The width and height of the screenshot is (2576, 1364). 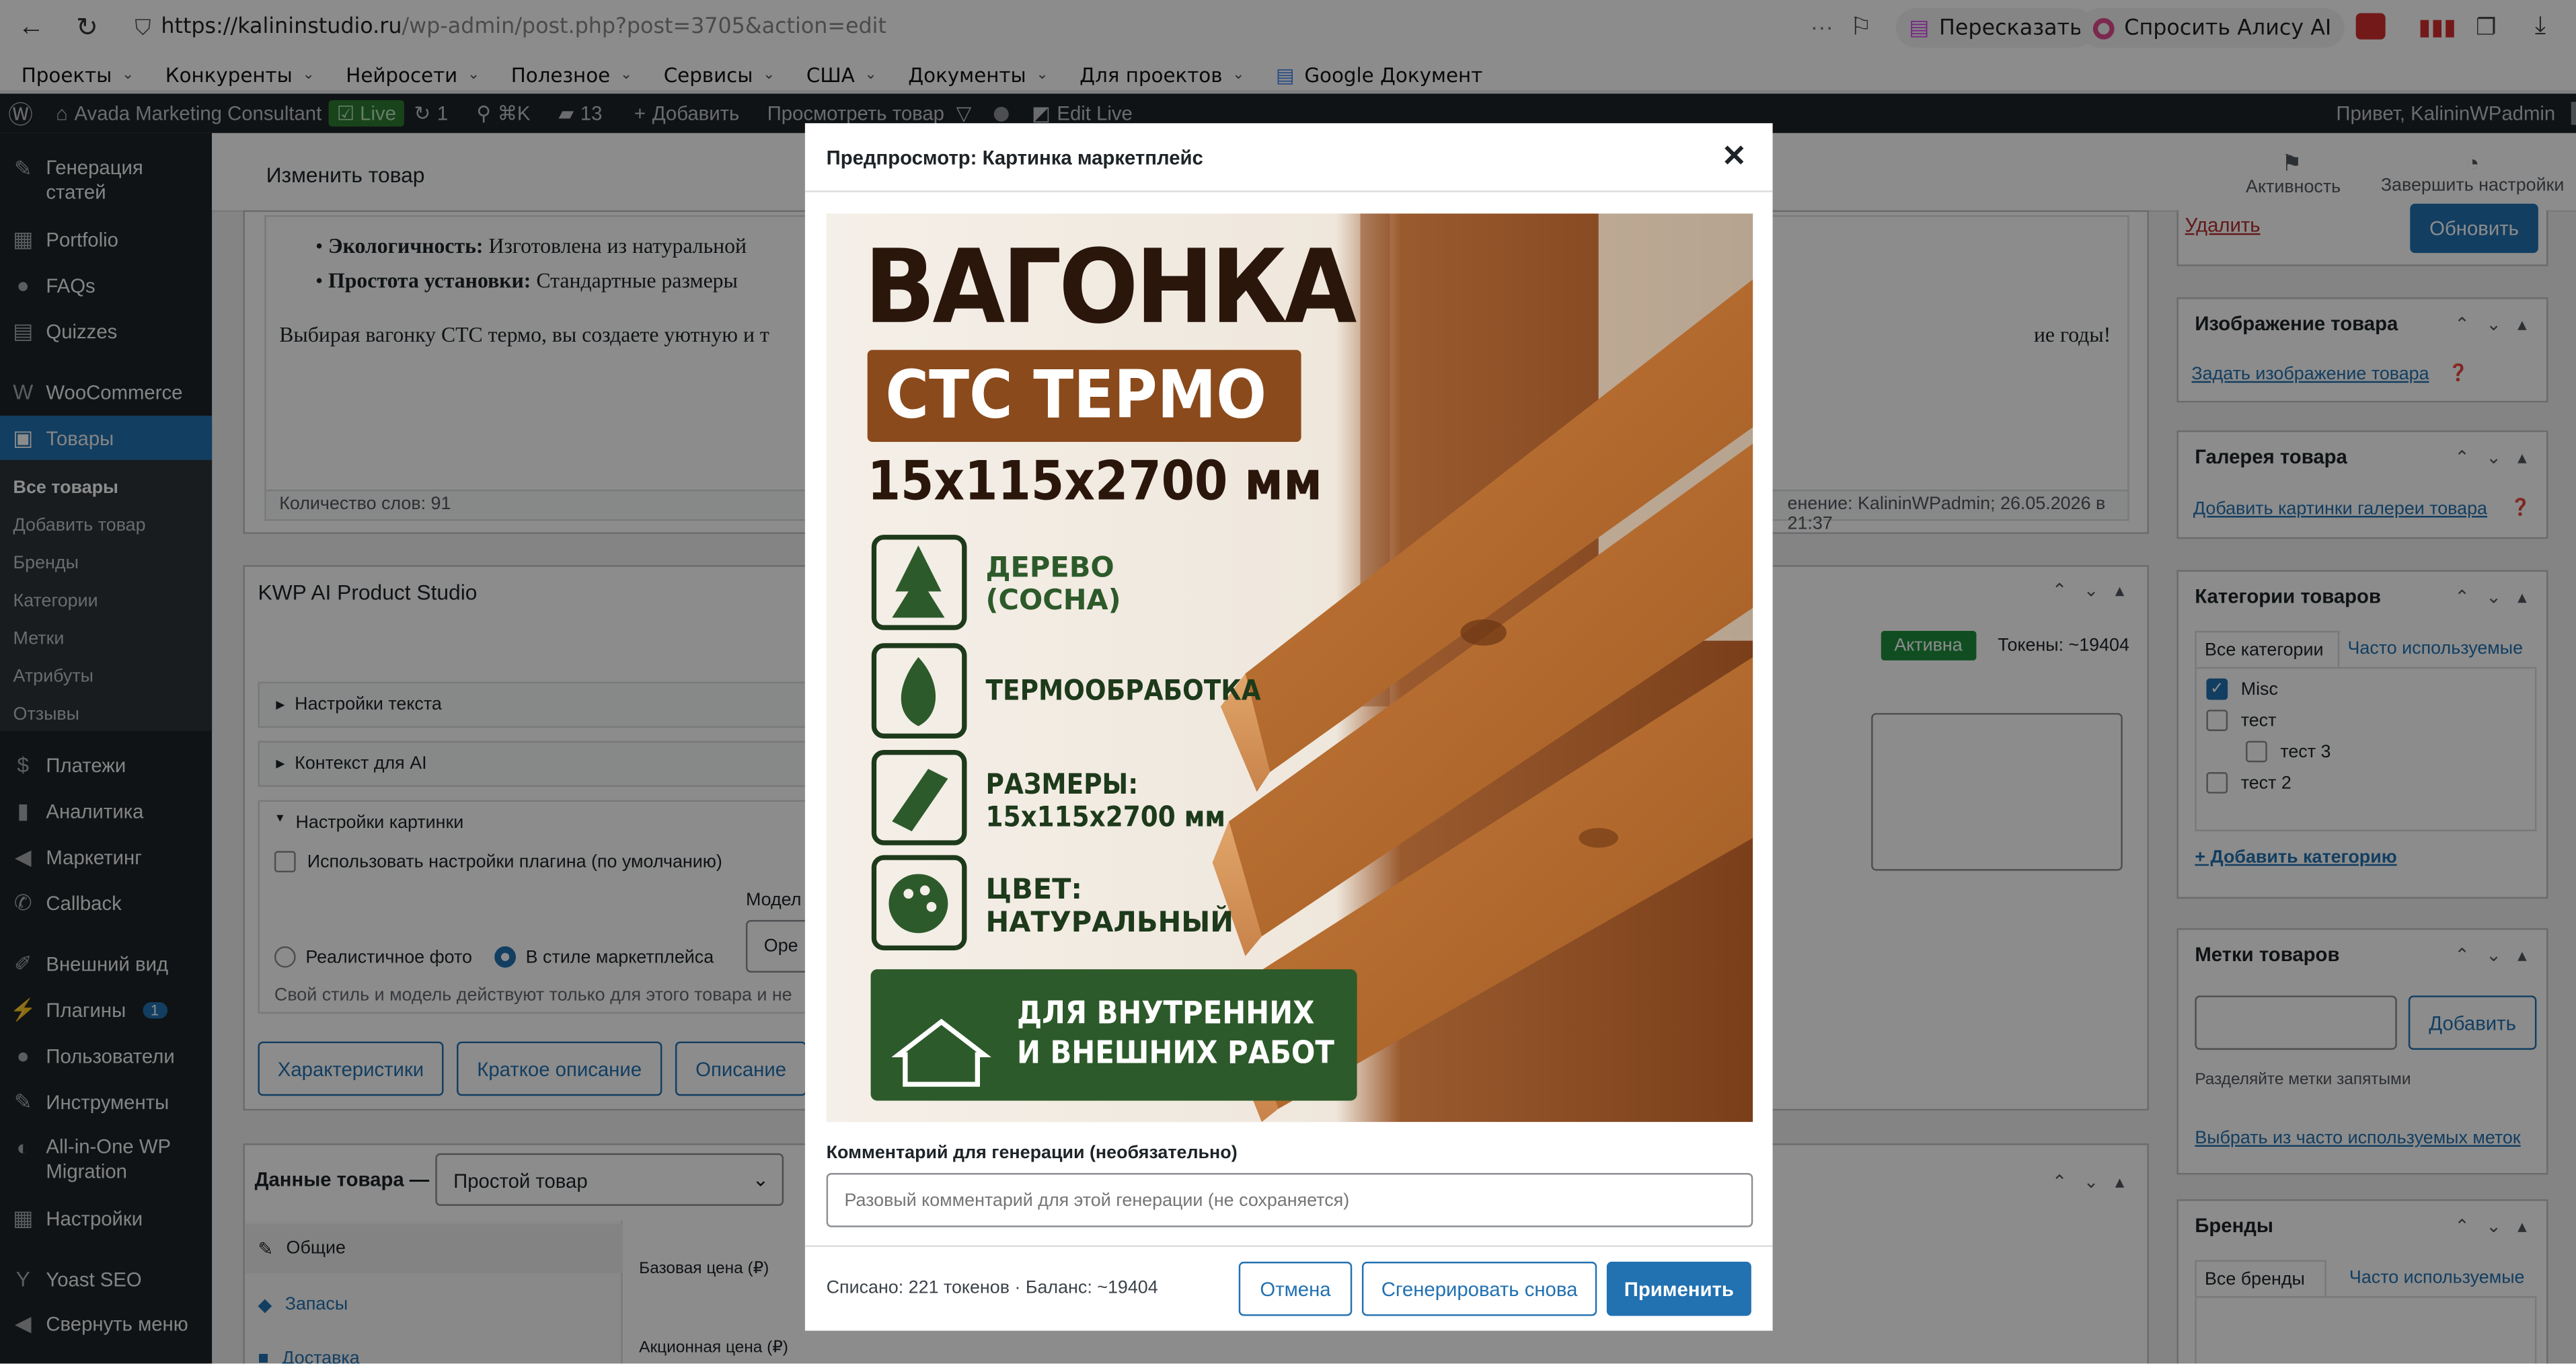 What do you see at coordinates (1095, 480) in the screenshot?
I see `poster-size: 15х115х2700 мм` at bounding box center [1095, 480].